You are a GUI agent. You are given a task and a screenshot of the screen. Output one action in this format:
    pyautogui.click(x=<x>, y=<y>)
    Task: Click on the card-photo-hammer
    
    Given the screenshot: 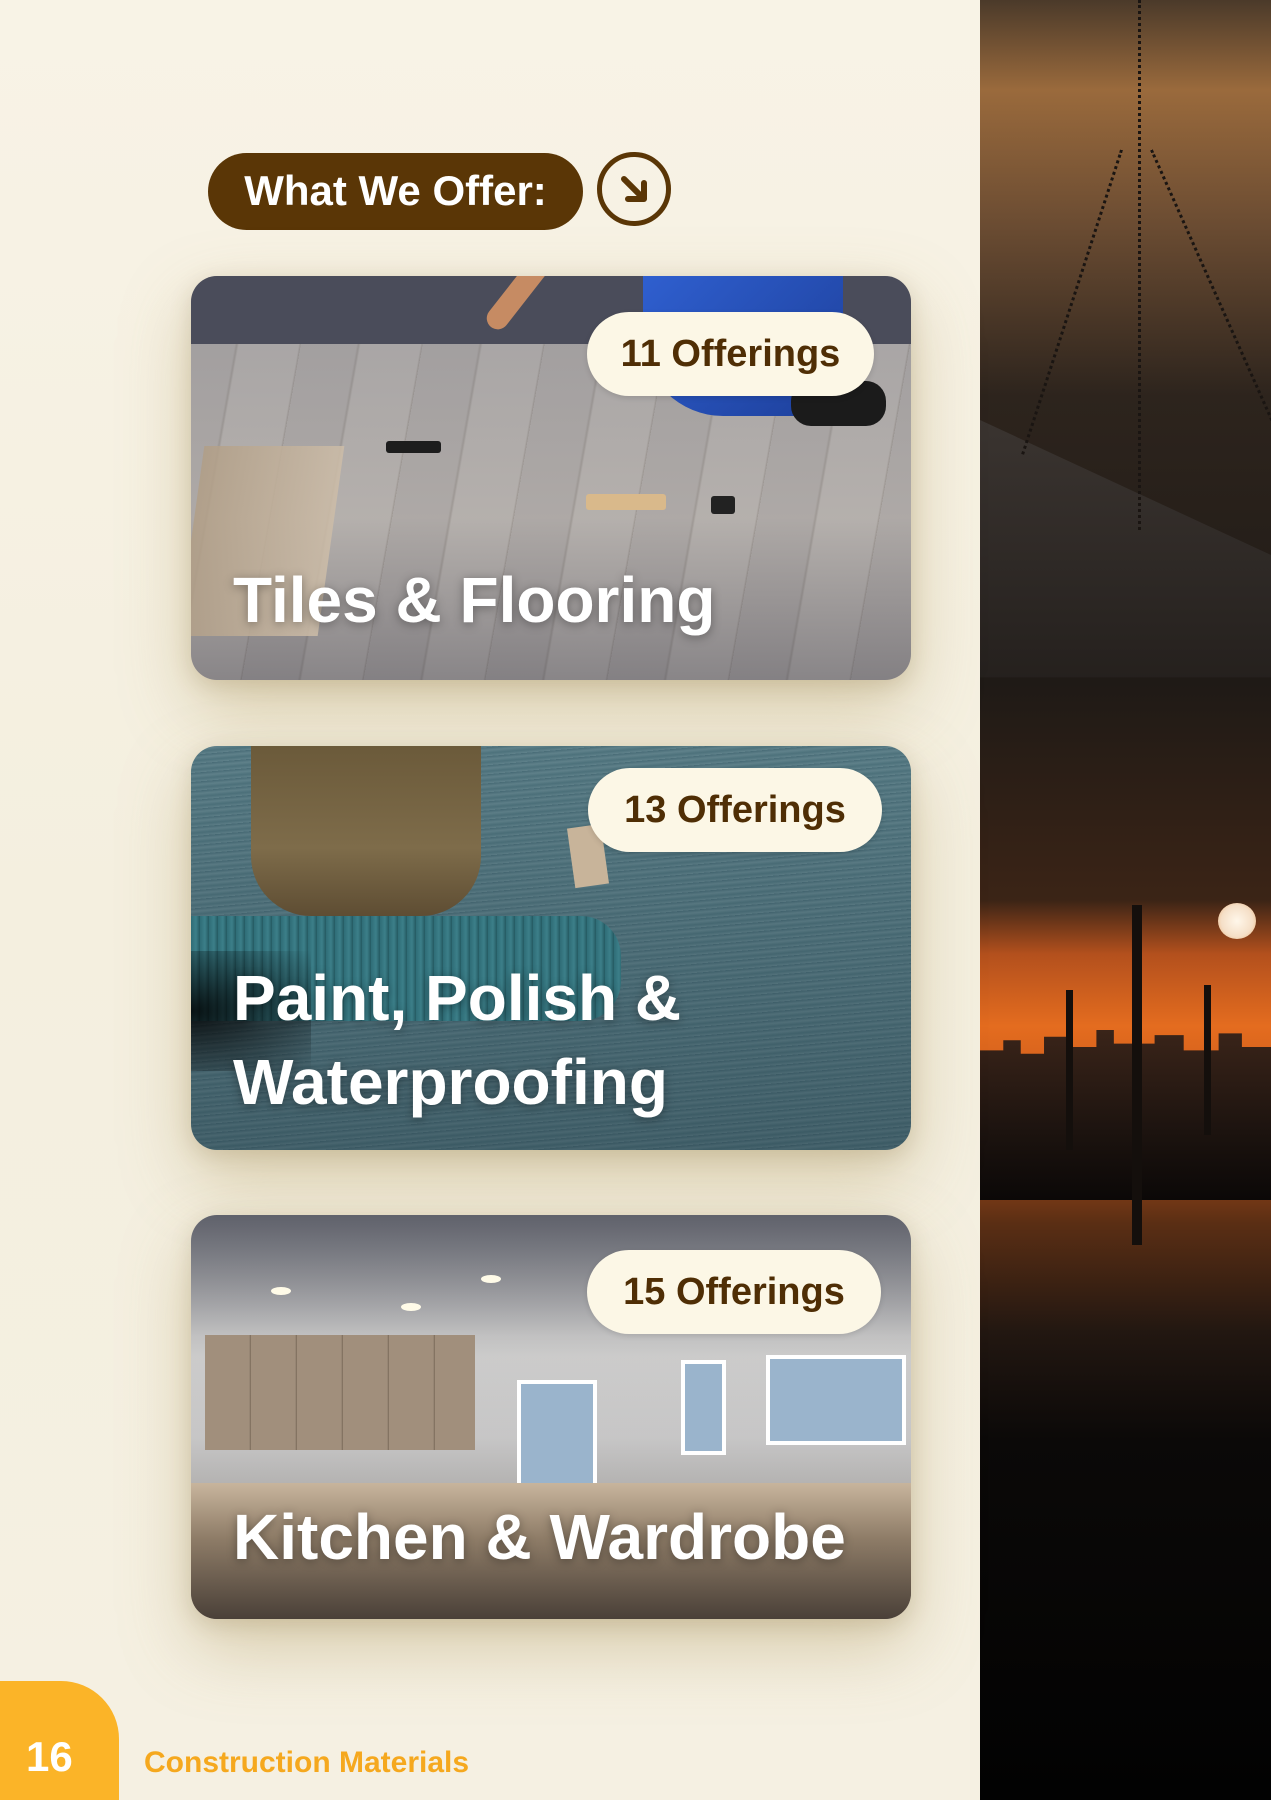 What is the action you would take?
    pyautogui.click(x=413, y=447)
    